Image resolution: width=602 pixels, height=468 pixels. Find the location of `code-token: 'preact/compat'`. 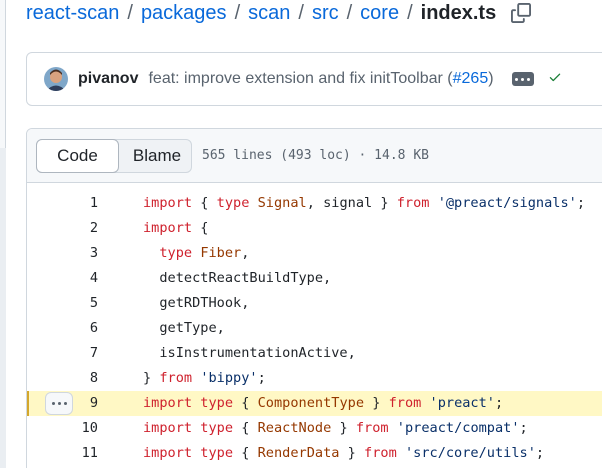

code-token: 'preact/compat' is located at coordinates (458, 428).